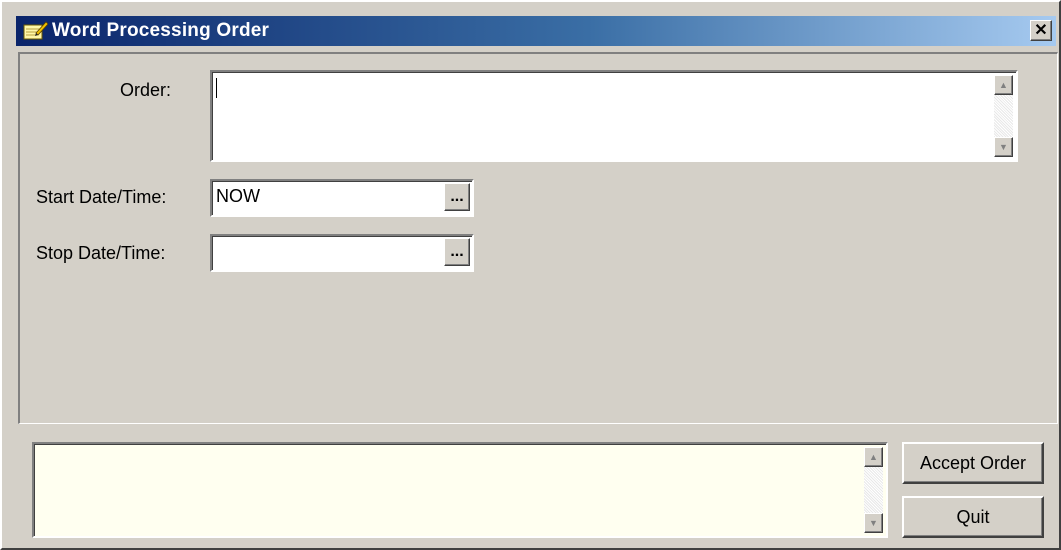 The height and width of the screenshot is (550, 1061). Describe the element at coordinates (146, 90) in the screenshot. I see `order-label: Order:` at that location.